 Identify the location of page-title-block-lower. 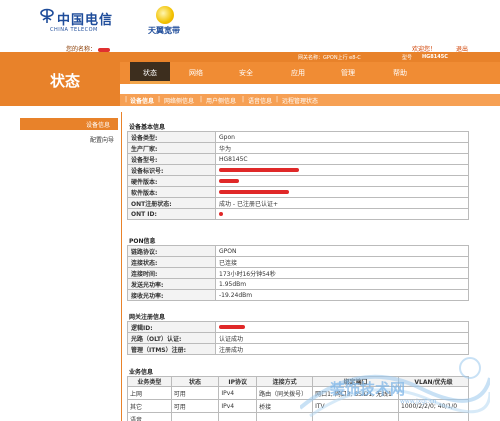
(60, 104).